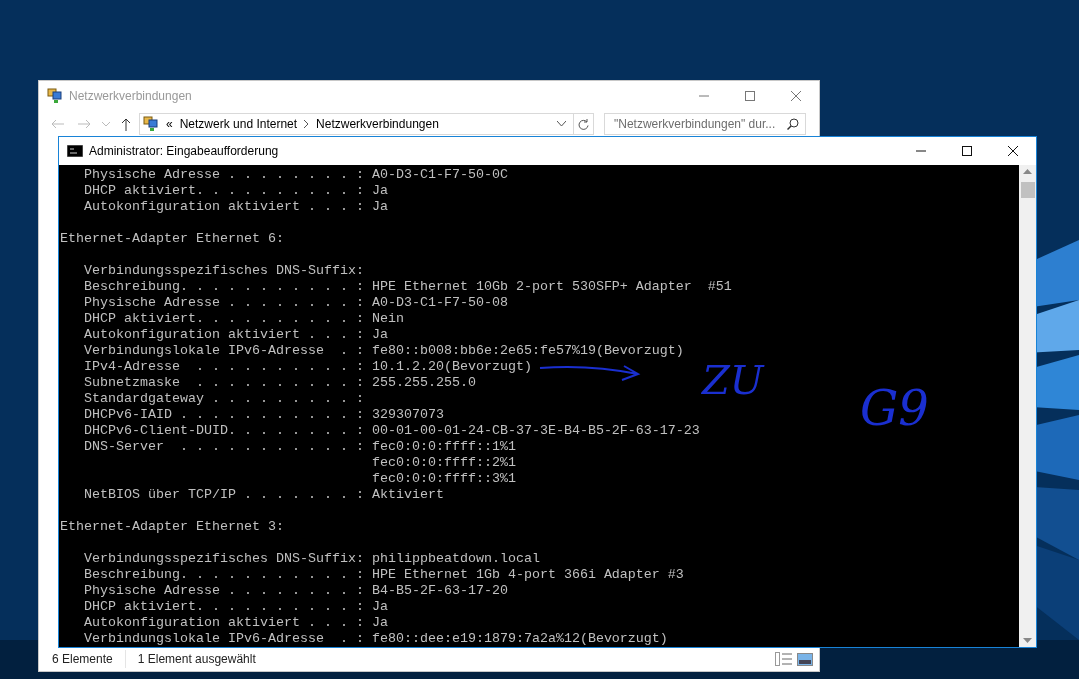 Image resolution: width=1079 pixels, height=679 pixels. Describe the element at coordinates (223, 271) in the screenshot. I see `console-line: Verbindungsspezifisches DNS-Suffix:` at that location.